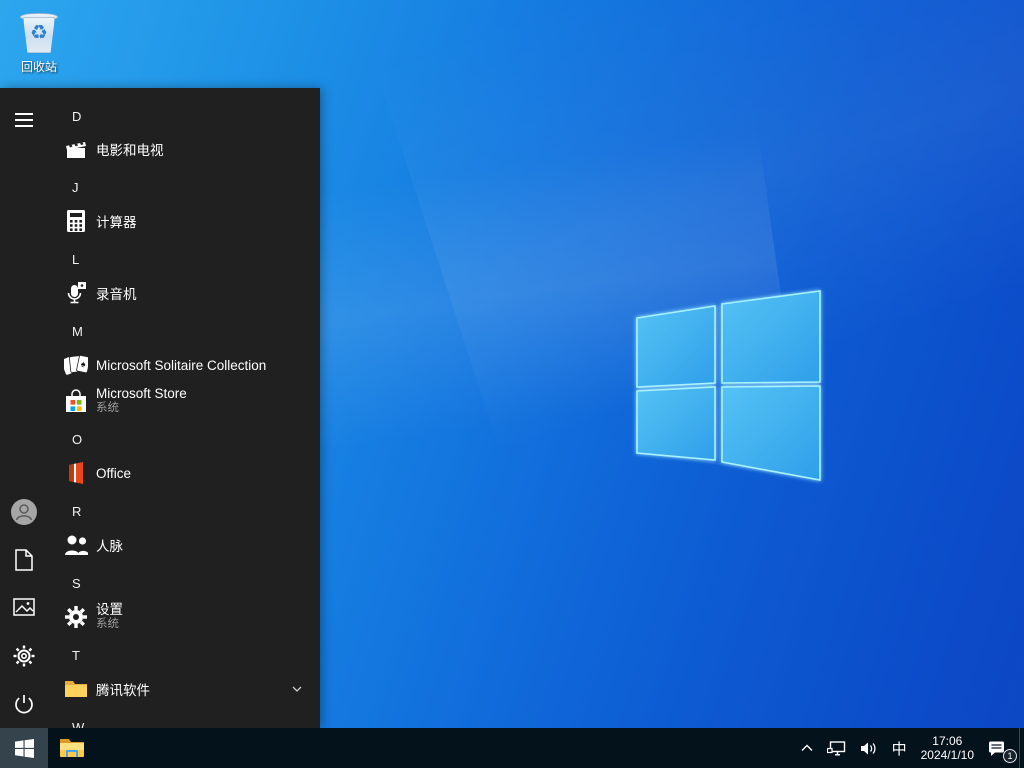 The height and width of the screenshot is (768, 1024). I want to click on system-tray: 中 17:06 2024/1/10 1, so click(909, 748).